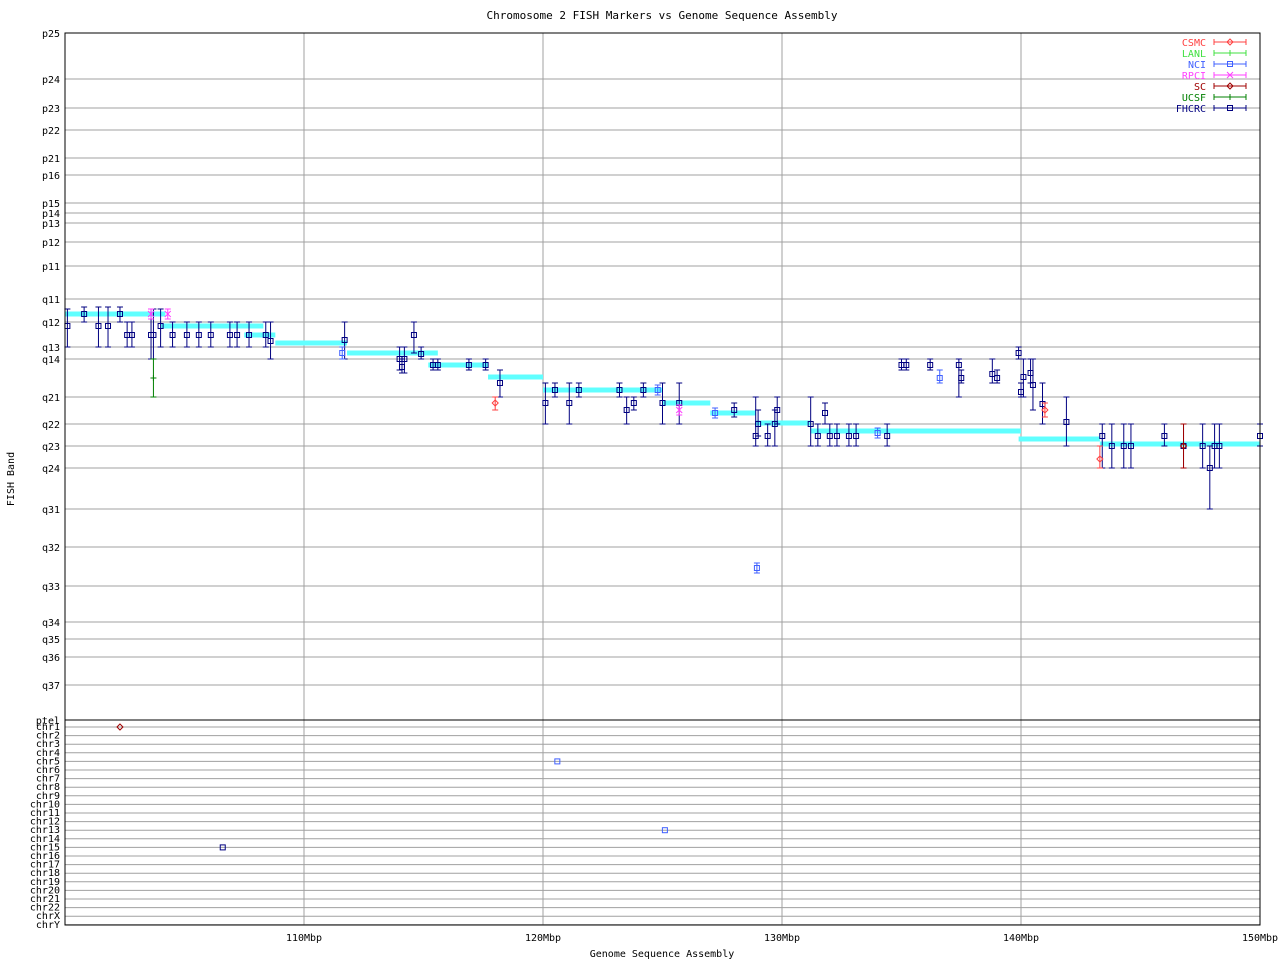 The image size is (1280, 965). Describe the element at coordinates (51, 348) in the screenshot. I see `band-tick-label-q13: q13` at that location.